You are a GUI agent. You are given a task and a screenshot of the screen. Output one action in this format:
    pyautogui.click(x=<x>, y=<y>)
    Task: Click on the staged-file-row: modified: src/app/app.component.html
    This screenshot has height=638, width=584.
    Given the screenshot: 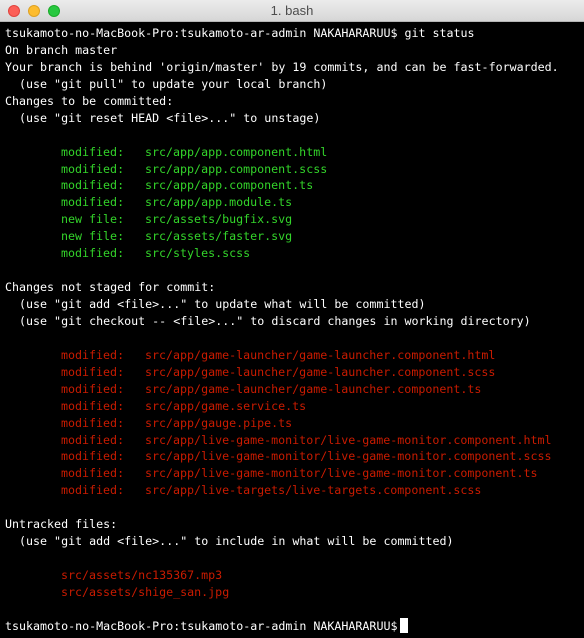 What is the action you would take?
    pyautogui.click(x=293, y=152)
    